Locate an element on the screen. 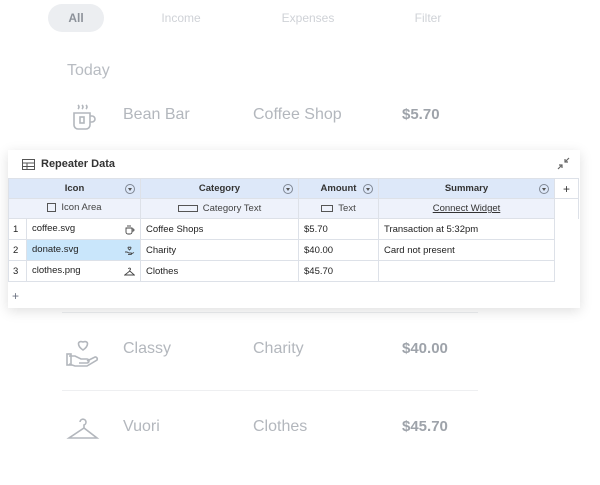 This screenshot has width=600, height=485. column-type-amount: Text is located at coordinates (338, 208).